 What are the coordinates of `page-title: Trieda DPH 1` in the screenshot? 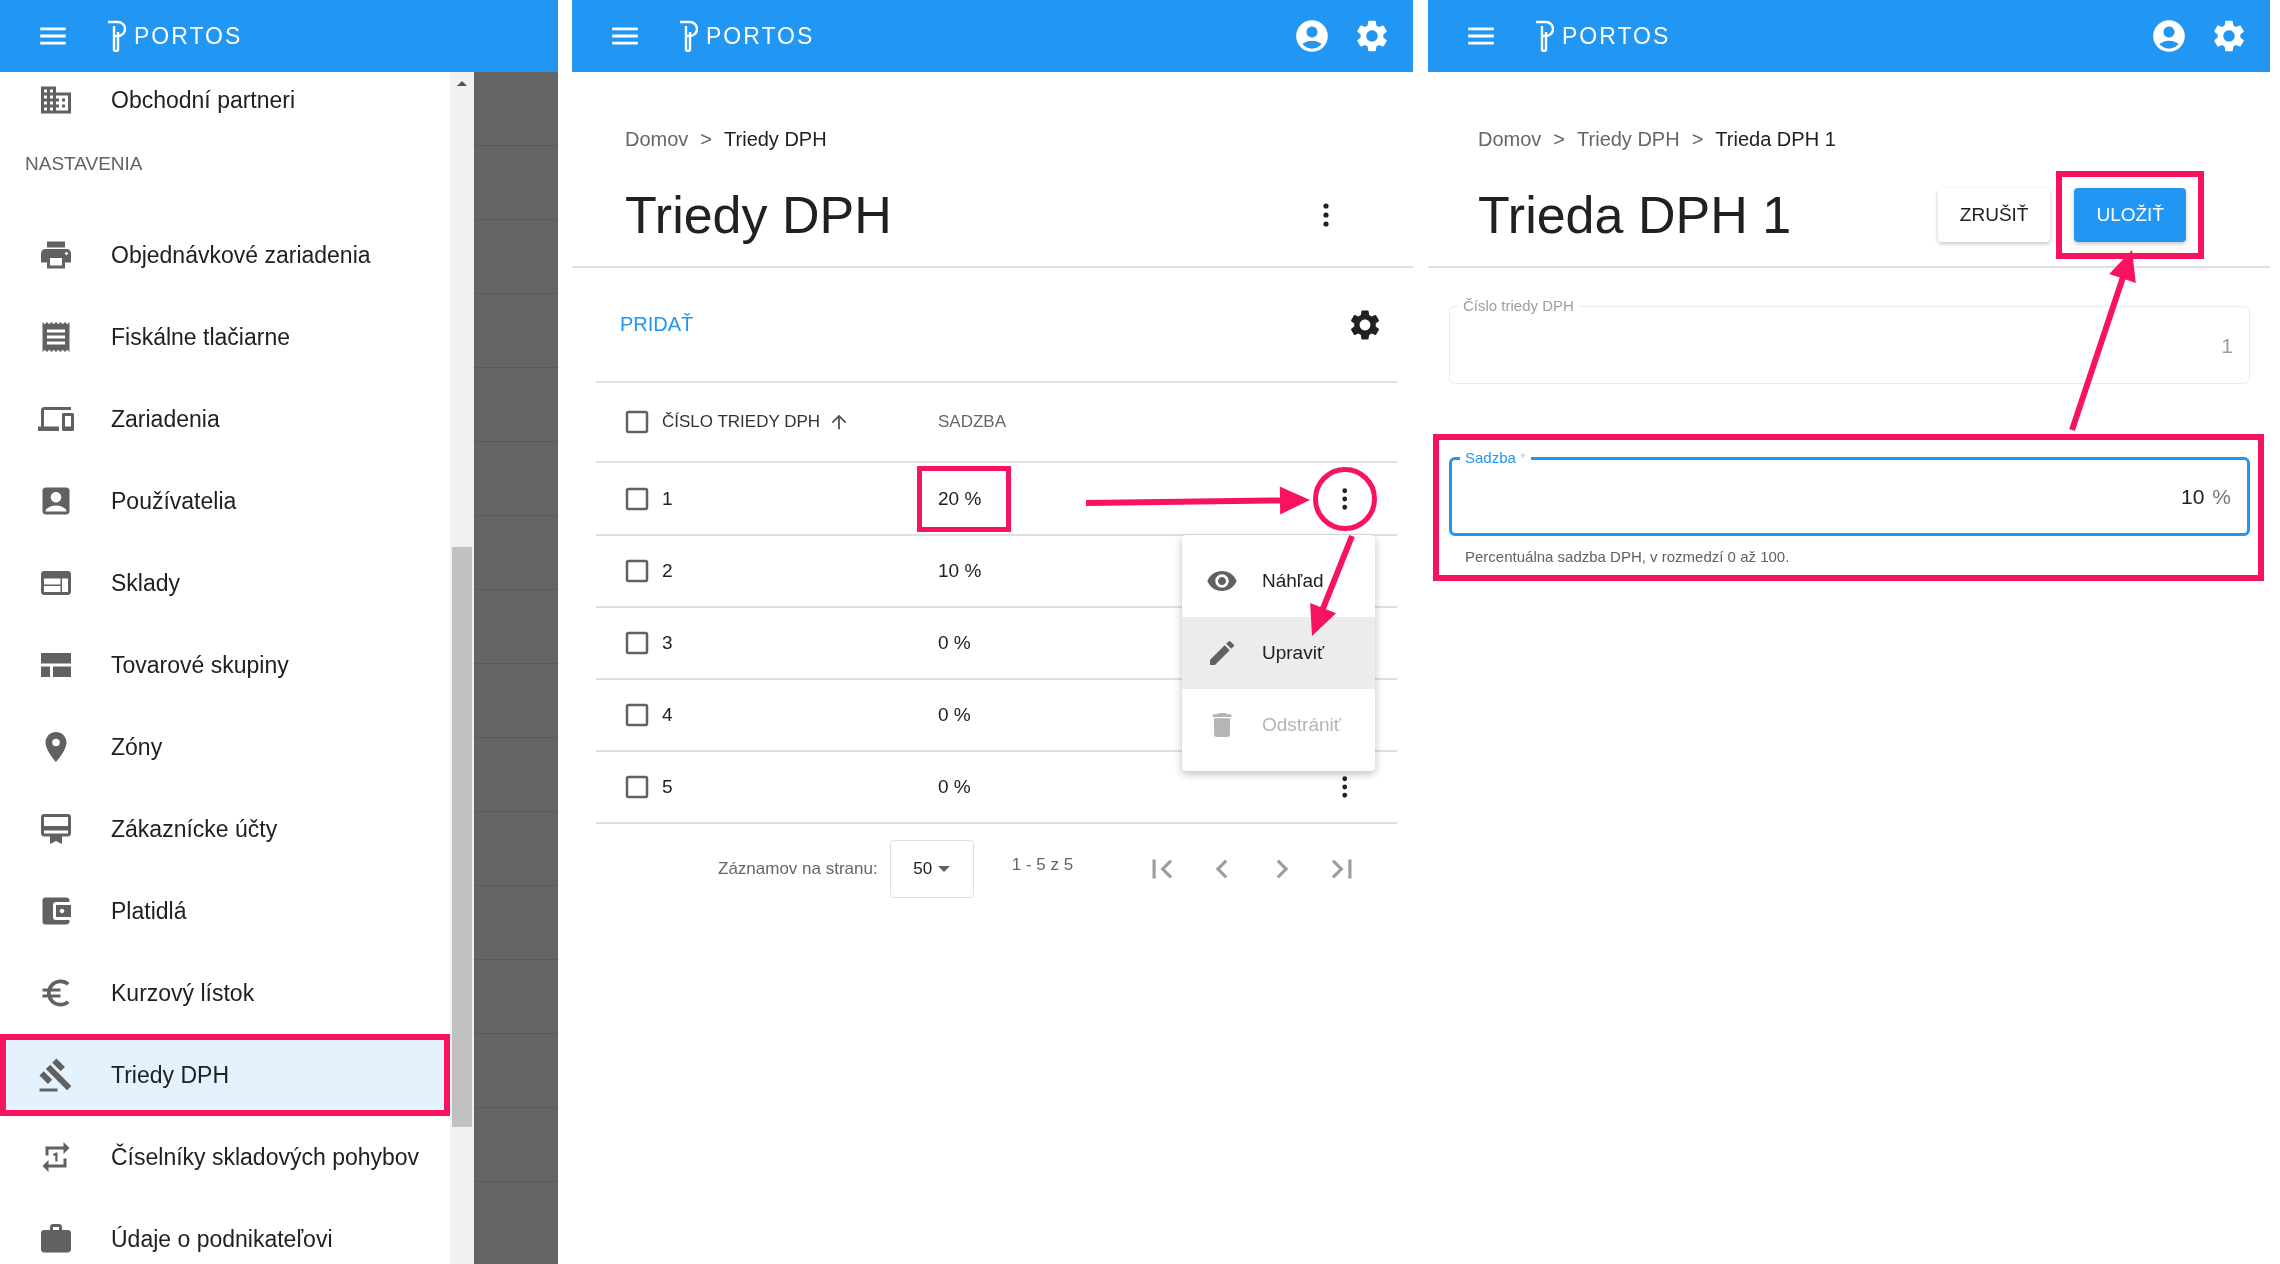 It's located at (1635, 215).